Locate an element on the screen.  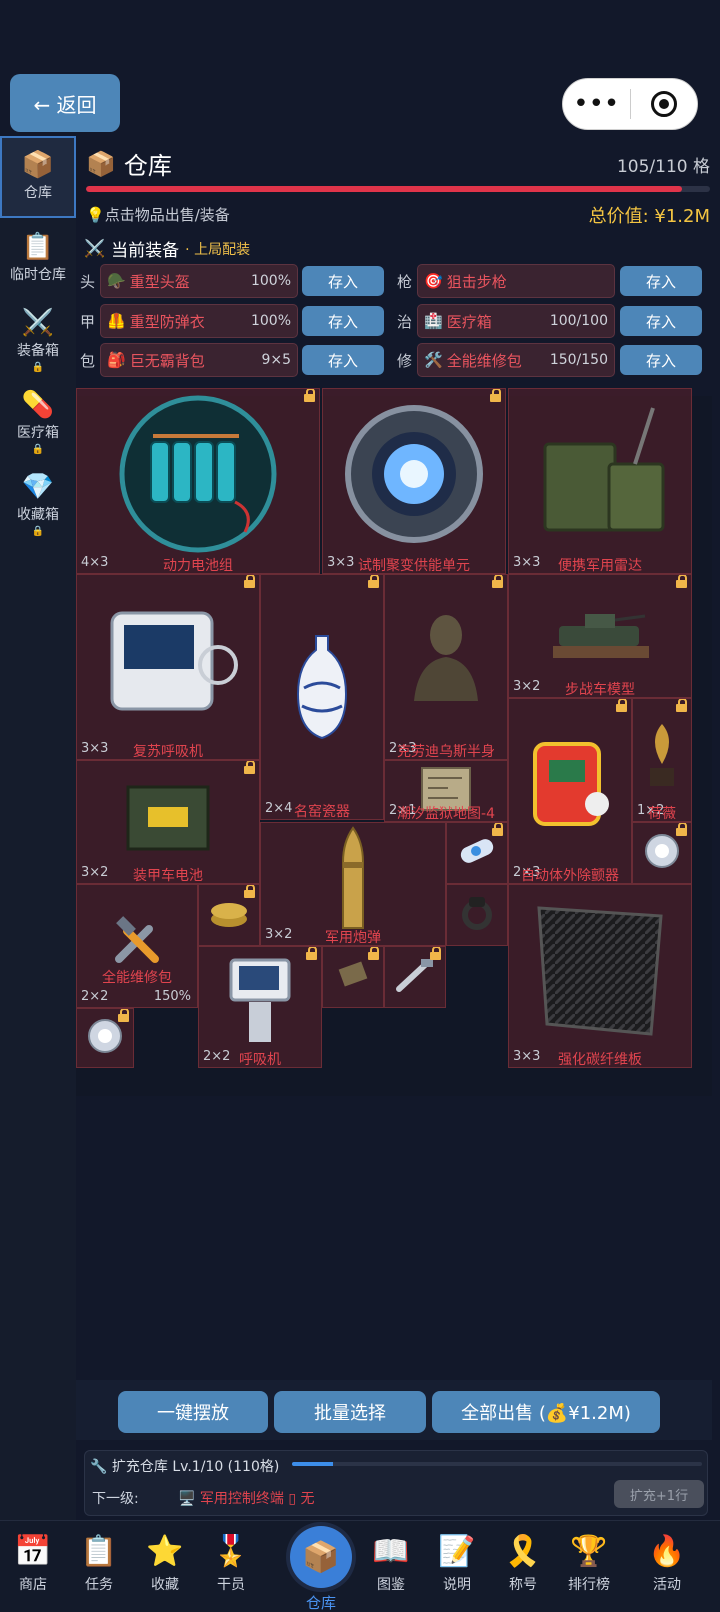
store-button-head: 存入 is located at coordinates (343, 281).